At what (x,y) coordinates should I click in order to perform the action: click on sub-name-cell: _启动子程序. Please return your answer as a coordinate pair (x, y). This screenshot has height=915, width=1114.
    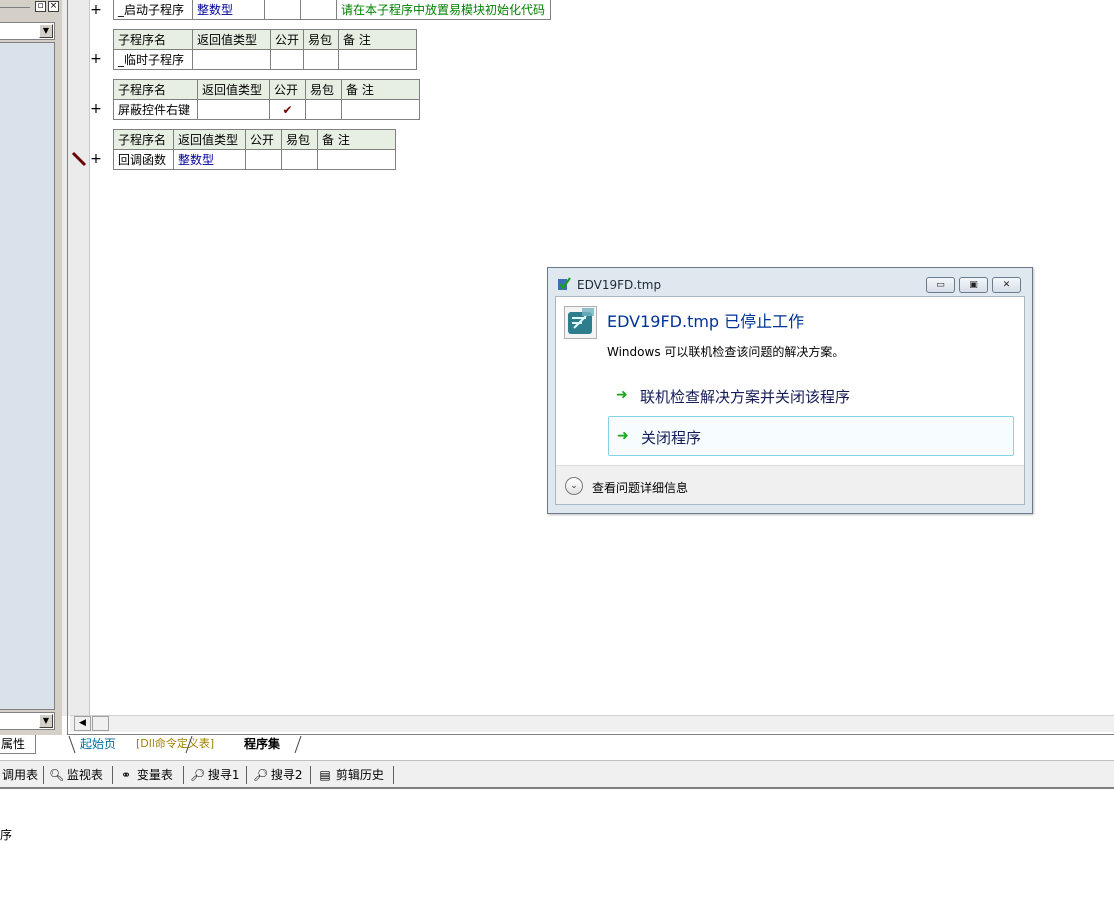
    Looking at the image, I should click on (153, 10).